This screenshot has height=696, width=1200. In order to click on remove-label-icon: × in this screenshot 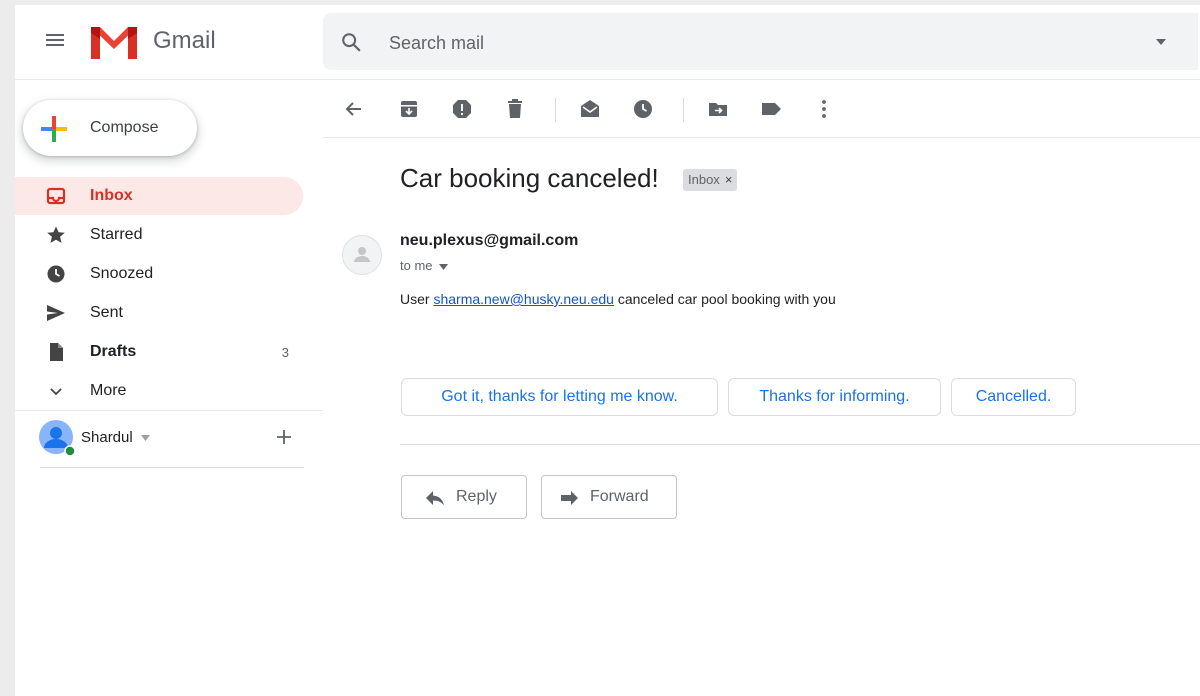, I will do `click(729, 179)`.